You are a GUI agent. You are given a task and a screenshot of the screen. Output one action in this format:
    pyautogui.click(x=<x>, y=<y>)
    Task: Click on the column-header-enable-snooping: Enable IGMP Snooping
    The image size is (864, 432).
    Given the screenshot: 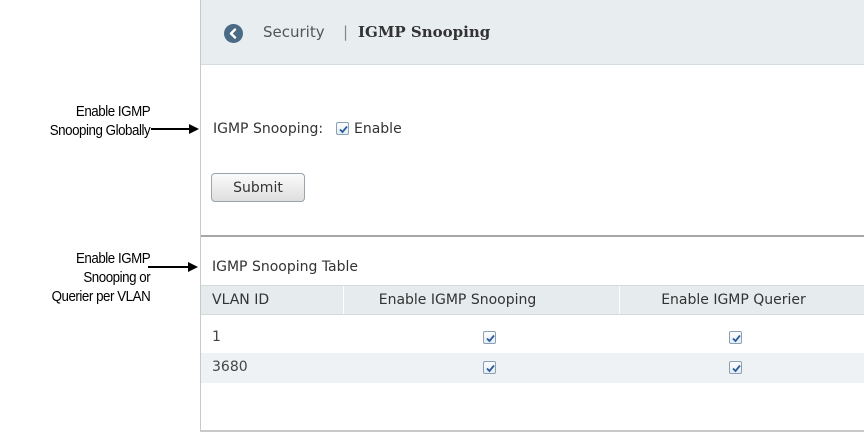 What is the action you would take?
    pyautogui.click(x=457, y=300)
    